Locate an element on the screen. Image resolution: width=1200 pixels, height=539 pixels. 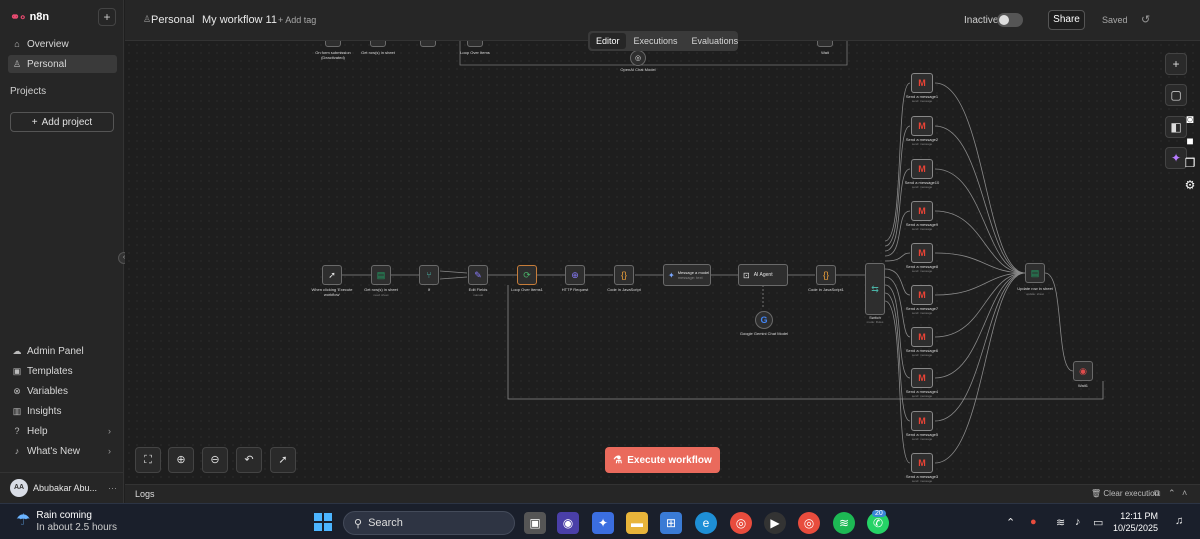
sidebar-item-personal: ♙ Personal is located at coordinates (62, 64).